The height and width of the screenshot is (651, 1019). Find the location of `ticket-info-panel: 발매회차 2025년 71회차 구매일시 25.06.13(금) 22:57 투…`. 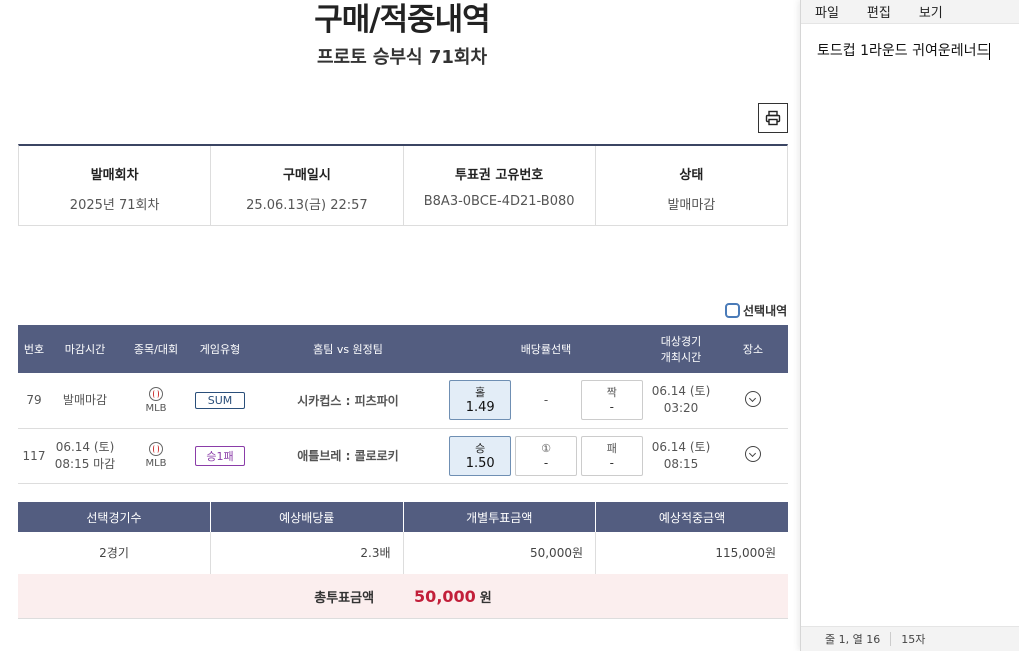

ticket-info-panel: 발매회차 2025년 71회차 구매일시 25.06.13(금) 22:57 투… is located at coordinates (403, 185).